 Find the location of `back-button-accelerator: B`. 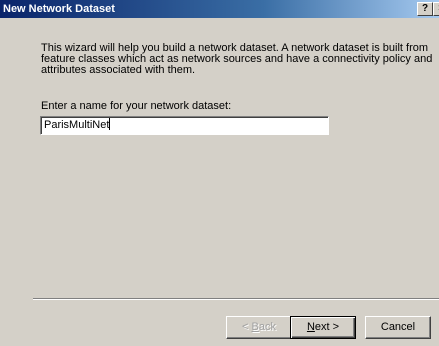

back-button-accelerator: B is located at coordinates (255, 327).